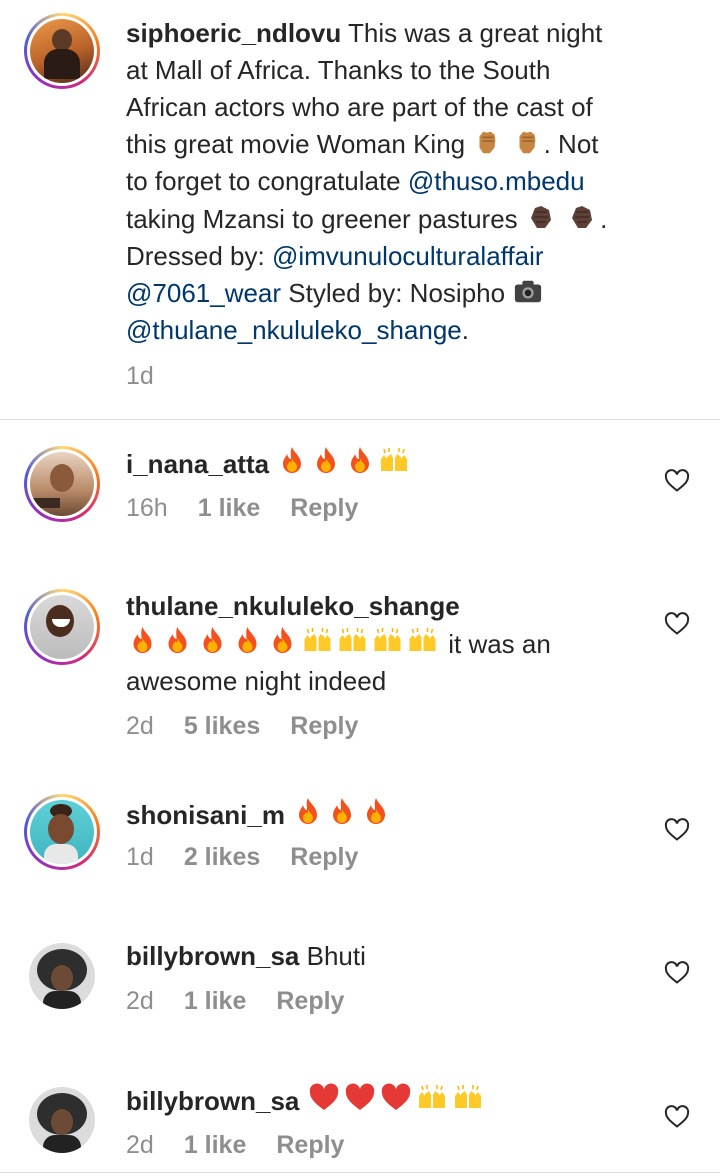 This screenshot has width=720, height=1176. I want to click on comment-body: shonisani_m, so click(260, 815).